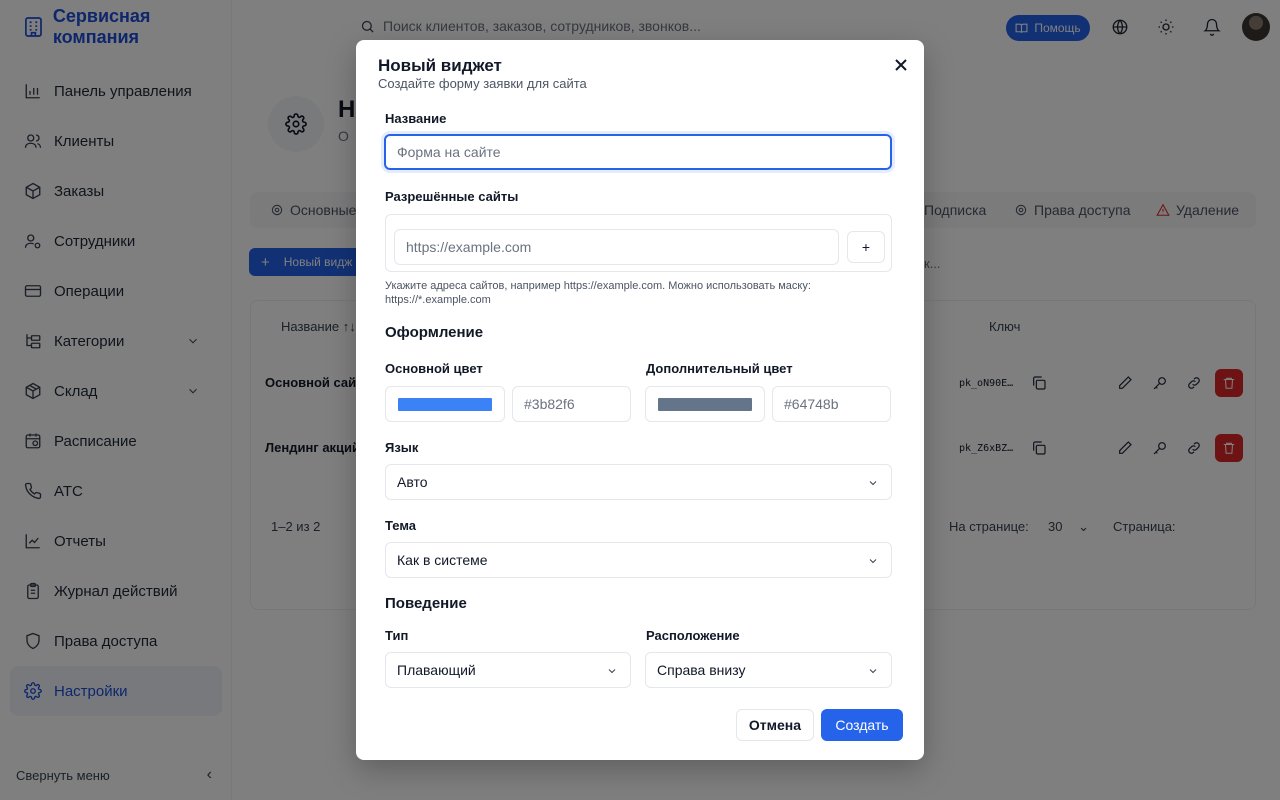  I want to click on secondary-color-input: #64748b, so click(831, 404).